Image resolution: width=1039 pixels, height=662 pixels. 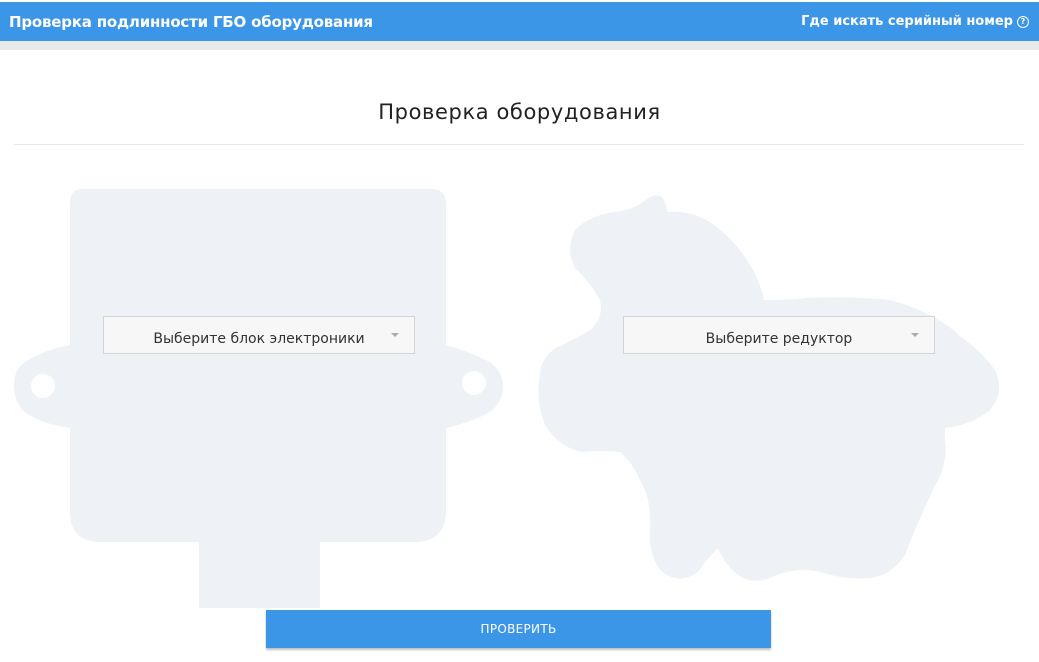 What do you see at coordinates (474, 383) in the screenshot?
I see `ecu-mount-hole-right` at bounding box center [474, 383].